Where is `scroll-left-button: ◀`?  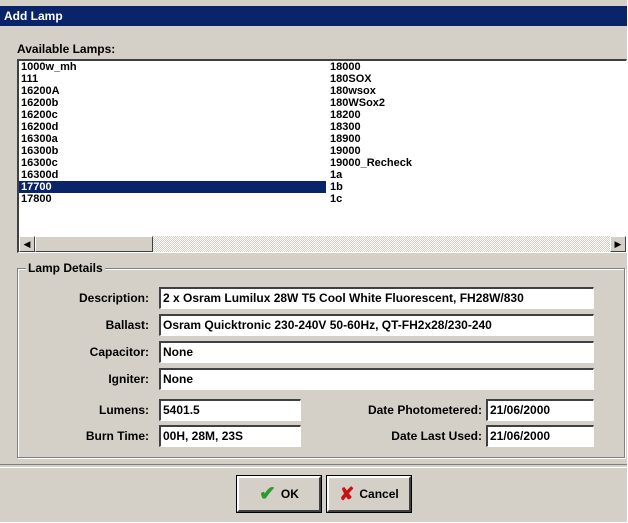 scroll-left-button: ◀ is located at coordinates (27, 244).